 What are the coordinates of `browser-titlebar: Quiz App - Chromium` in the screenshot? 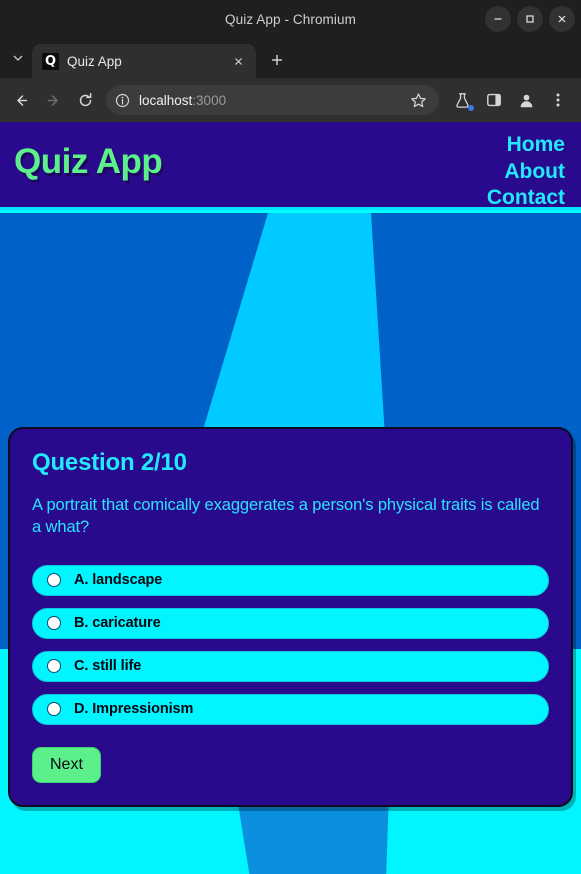 It's located at (290, 19).